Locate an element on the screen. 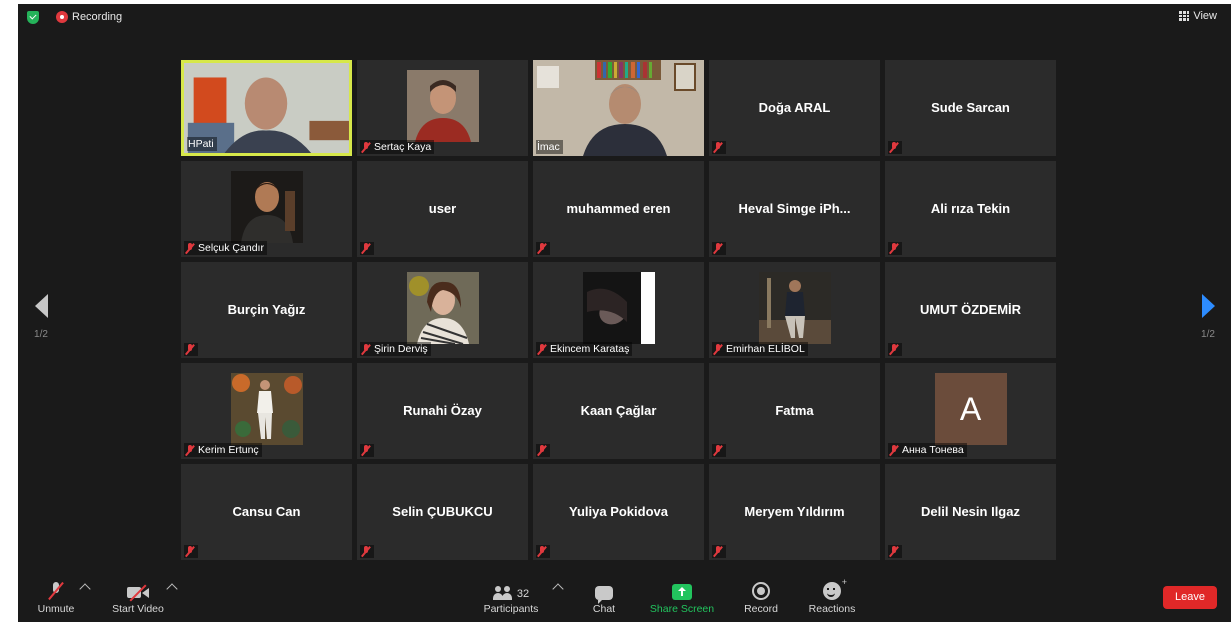  participant-avatar: A is located at coordinates (970, 409).